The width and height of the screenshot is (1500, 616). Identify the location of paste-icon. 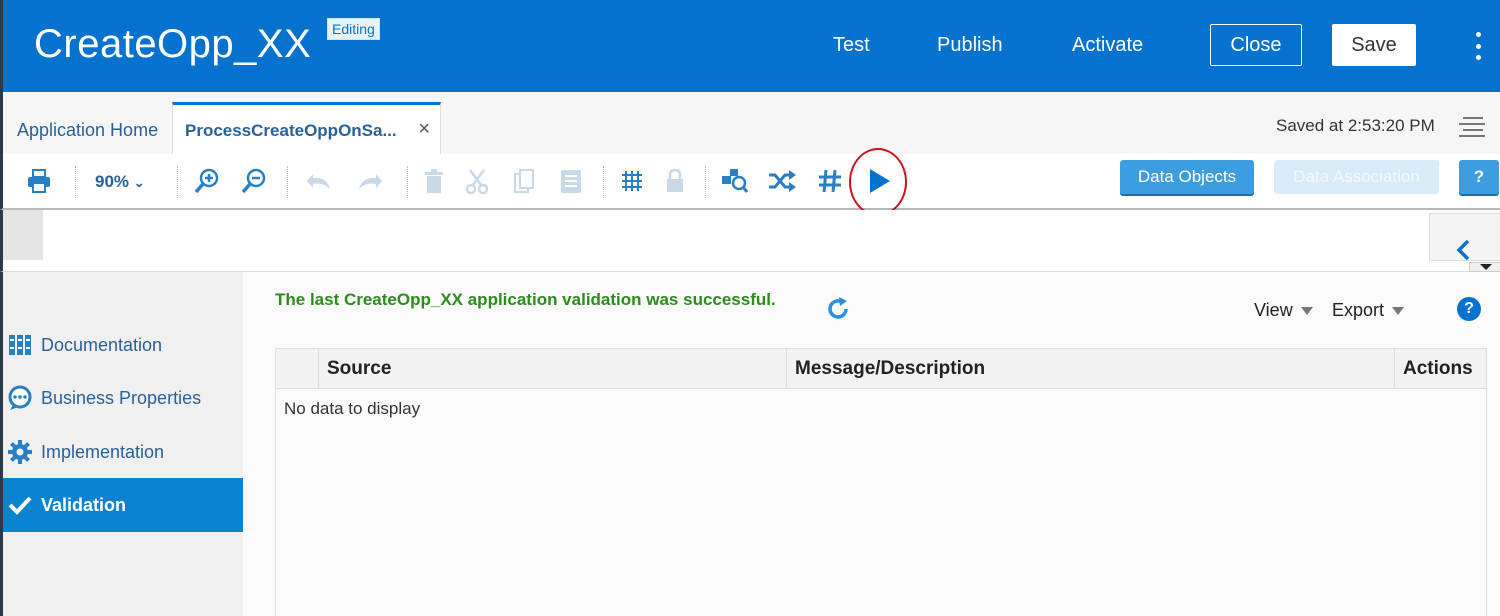
(571, 181).